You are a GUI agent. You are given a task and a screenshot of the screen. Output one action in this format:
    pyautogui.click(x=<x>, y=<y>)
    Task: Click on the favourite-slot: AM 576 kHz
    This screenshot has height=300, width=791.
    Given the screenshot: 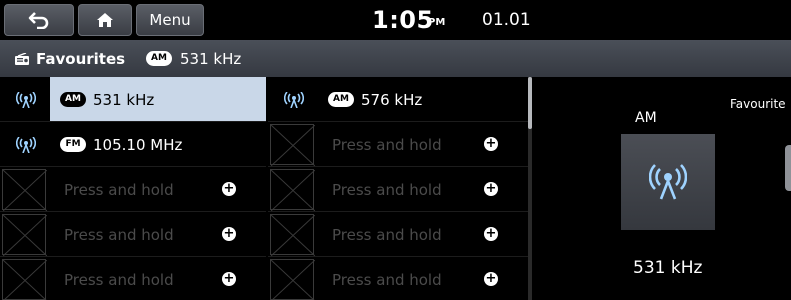 What is the action you would take?
    pyautogui.click(x=423, y=99)
    